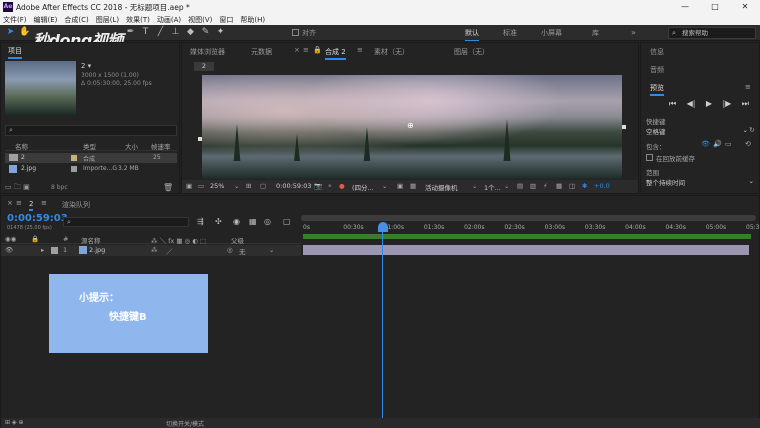 The height and width of the screenshot is (428, 760). What do you see at coordinates (383, 227) in the screenshot?
I see `playhead-handle` at bounding box center [383, 227].